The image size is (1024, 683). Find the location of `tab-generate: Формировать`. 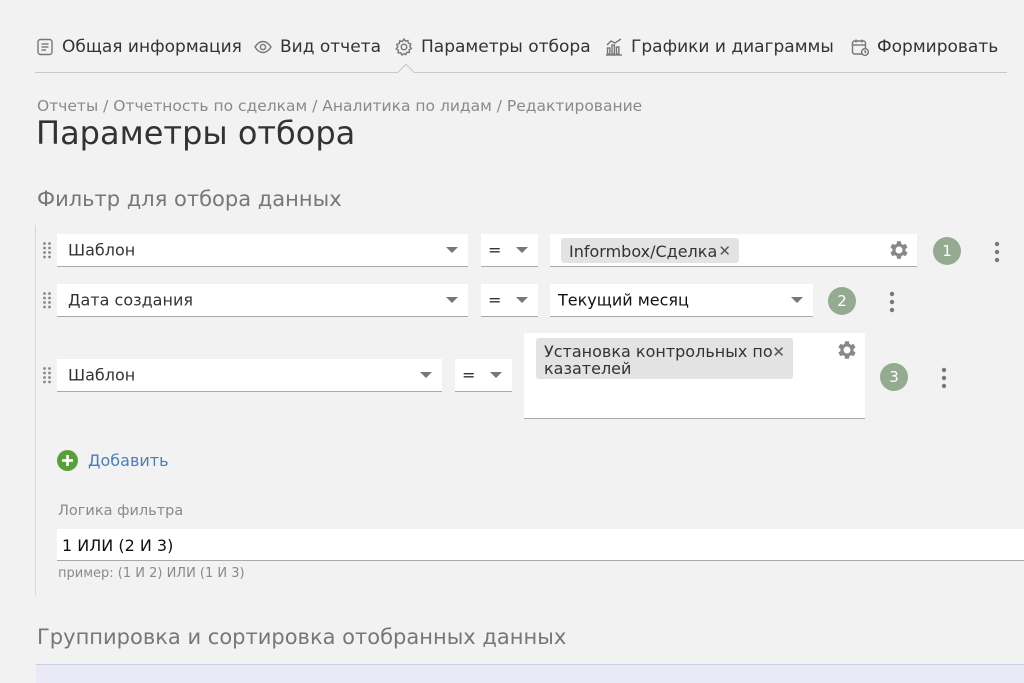

tab-generate: Формировать is located at coordinates (924, 47).